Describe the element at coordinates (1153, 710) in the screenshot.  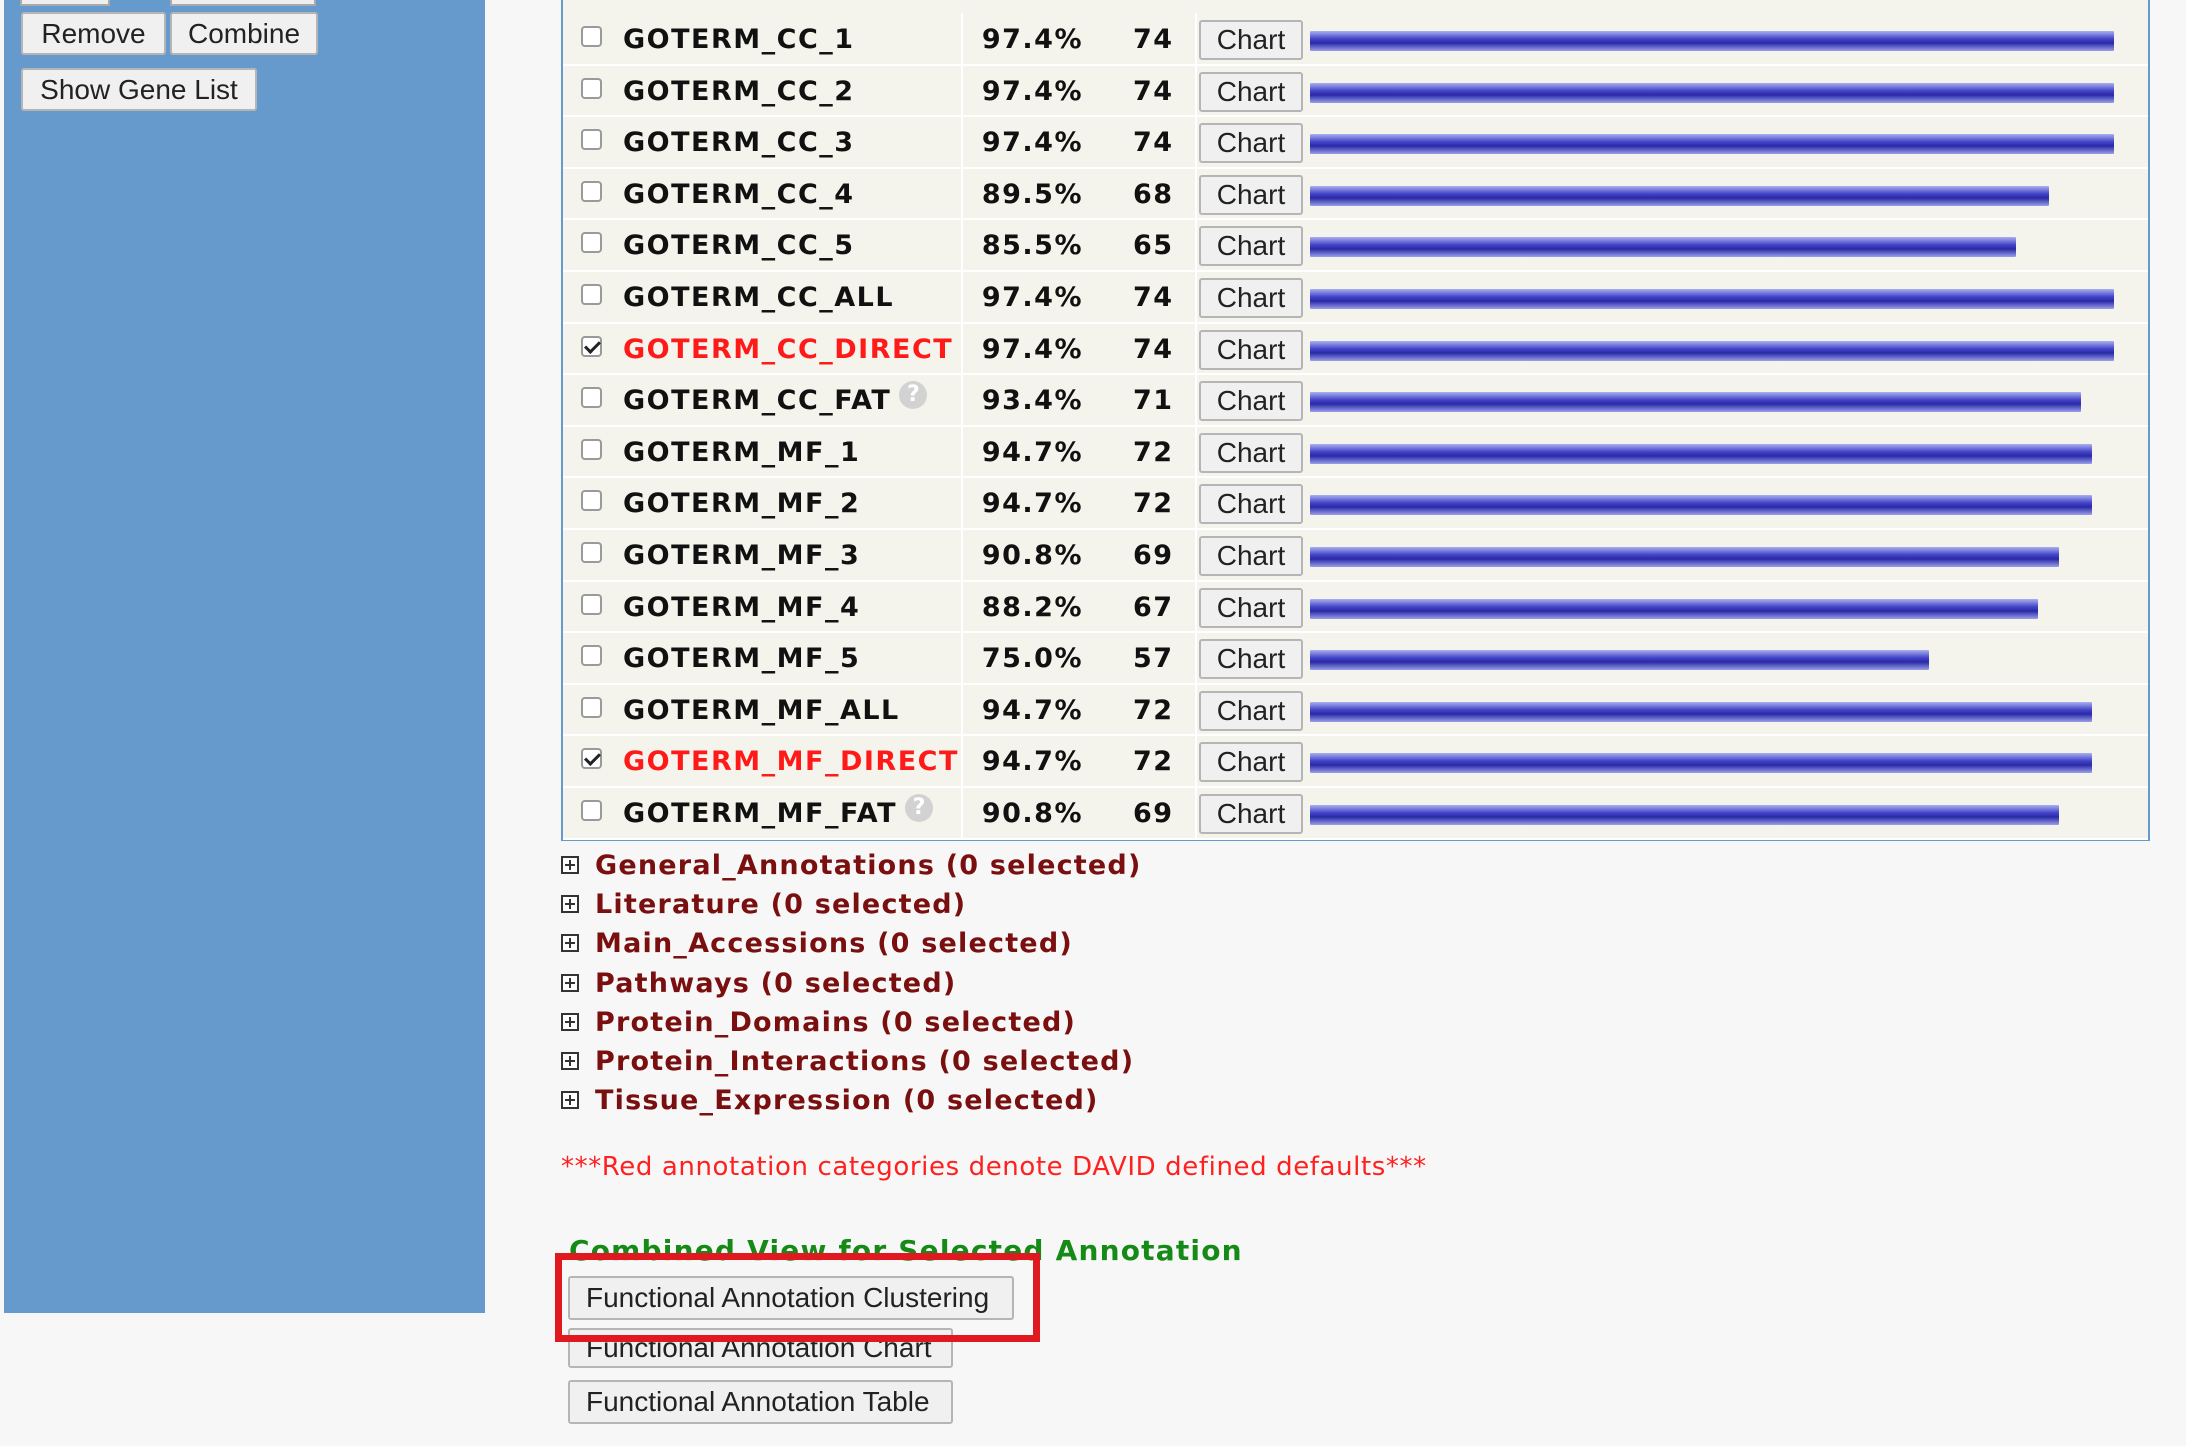
I see `category-count: 72` at that location.